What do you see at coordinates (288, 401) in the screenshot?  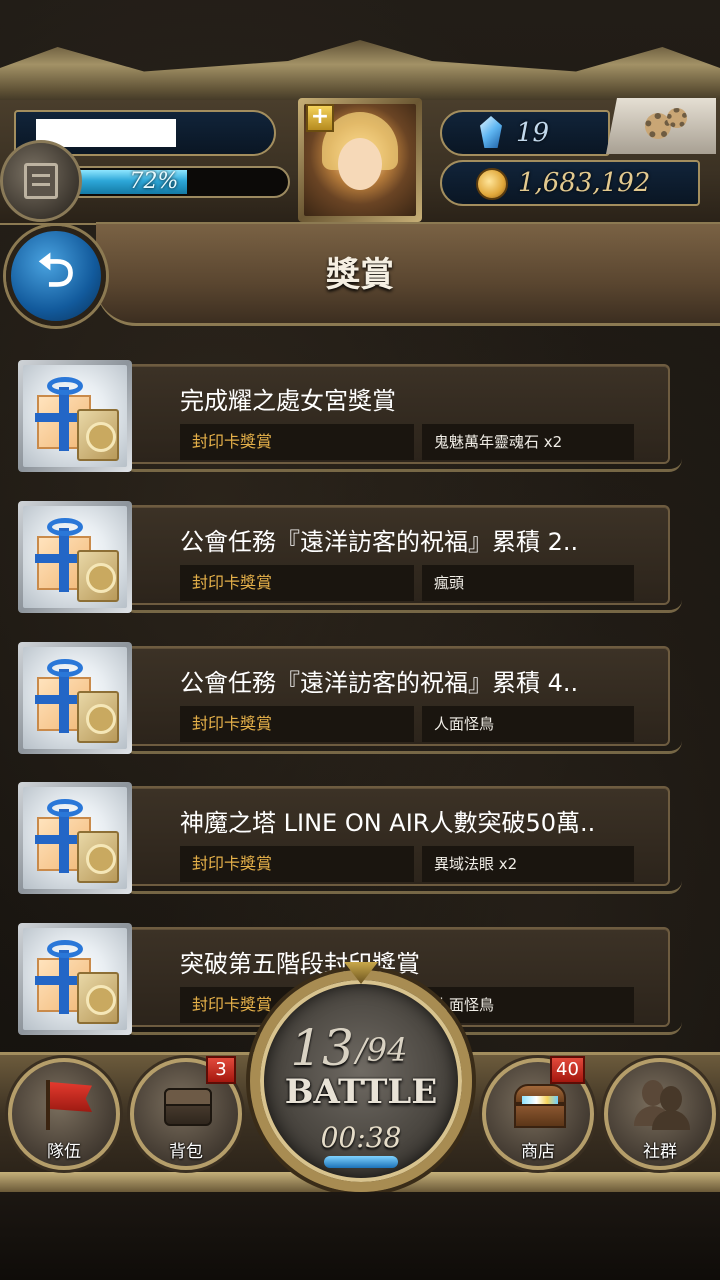 I see `reward-title: 完成耀之處女宮獎賞` at bounding box center [288, 401].